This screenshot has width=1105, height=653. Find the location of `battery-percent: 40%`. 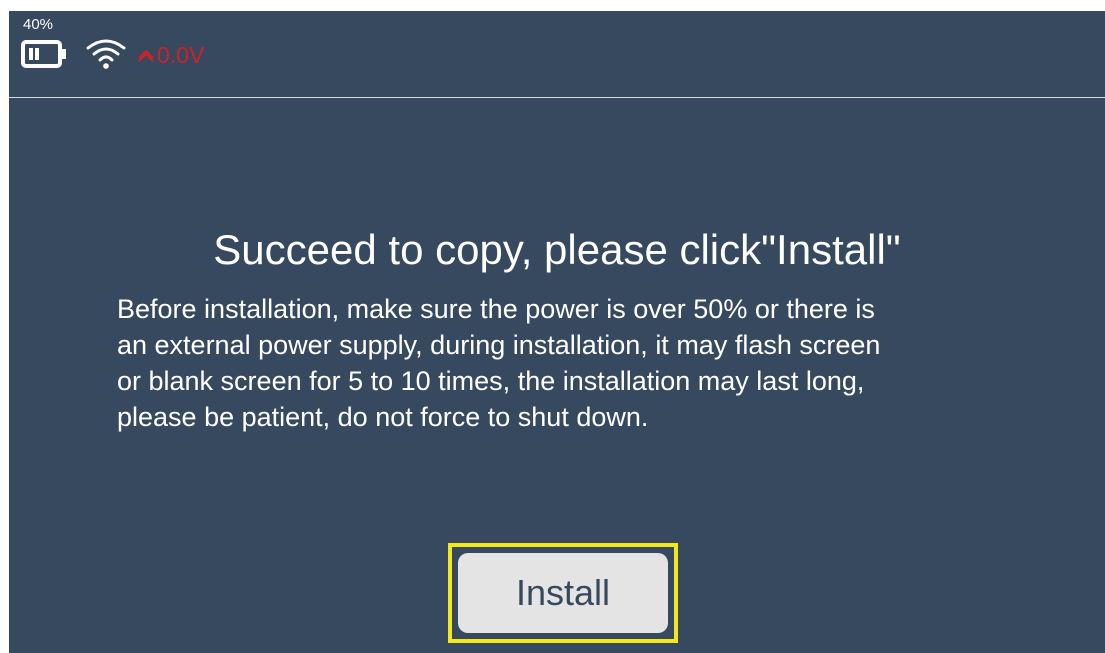

battery-percent: 40% is located at coordinates (38, 24).